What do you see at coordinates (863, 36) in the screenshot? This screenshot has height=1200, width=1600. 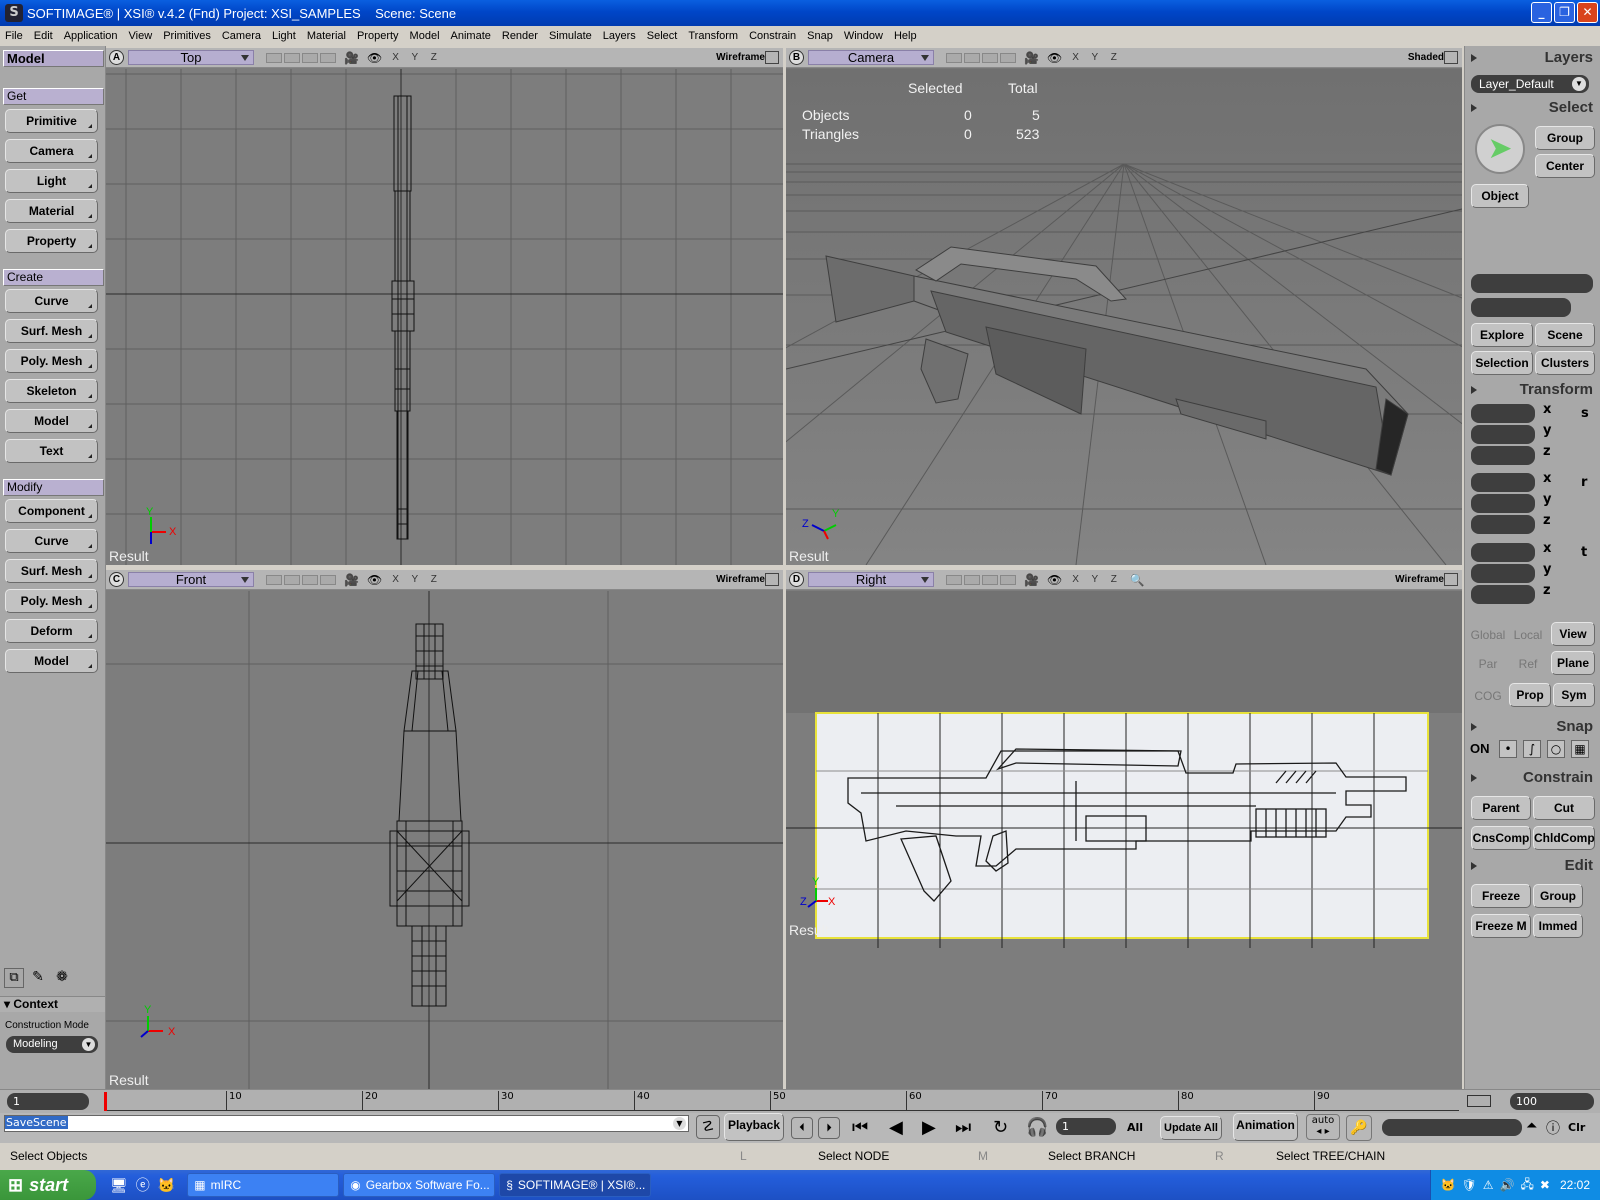 I see `menu-window: Window` at bounding box center [863, 36].